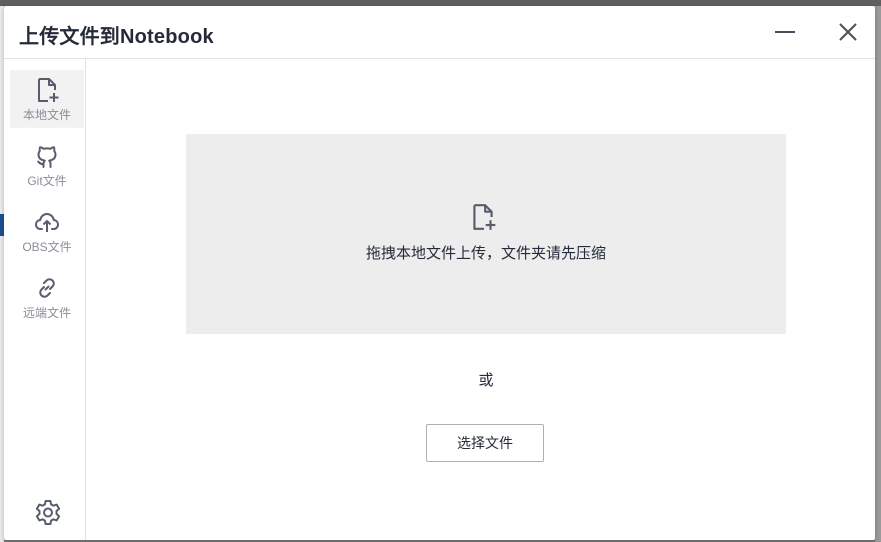 The height and width of the screenshot is (542, 881). I want to click on minimize-icon, so click(785, 32).